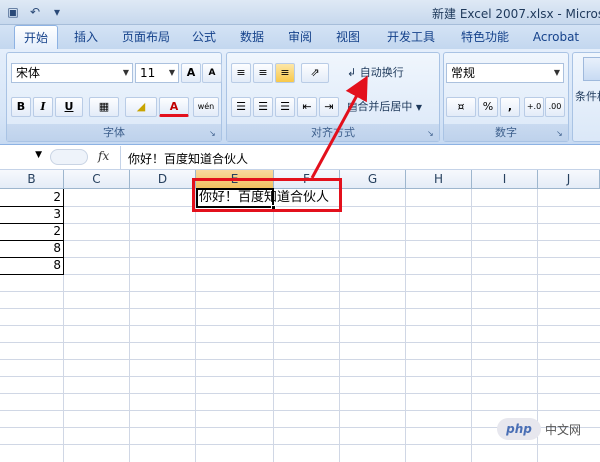  What do you see at coordinates (241, 107) in the screenshot?
I see `align-left-icon: ☰` at bounding box center [241, 107].